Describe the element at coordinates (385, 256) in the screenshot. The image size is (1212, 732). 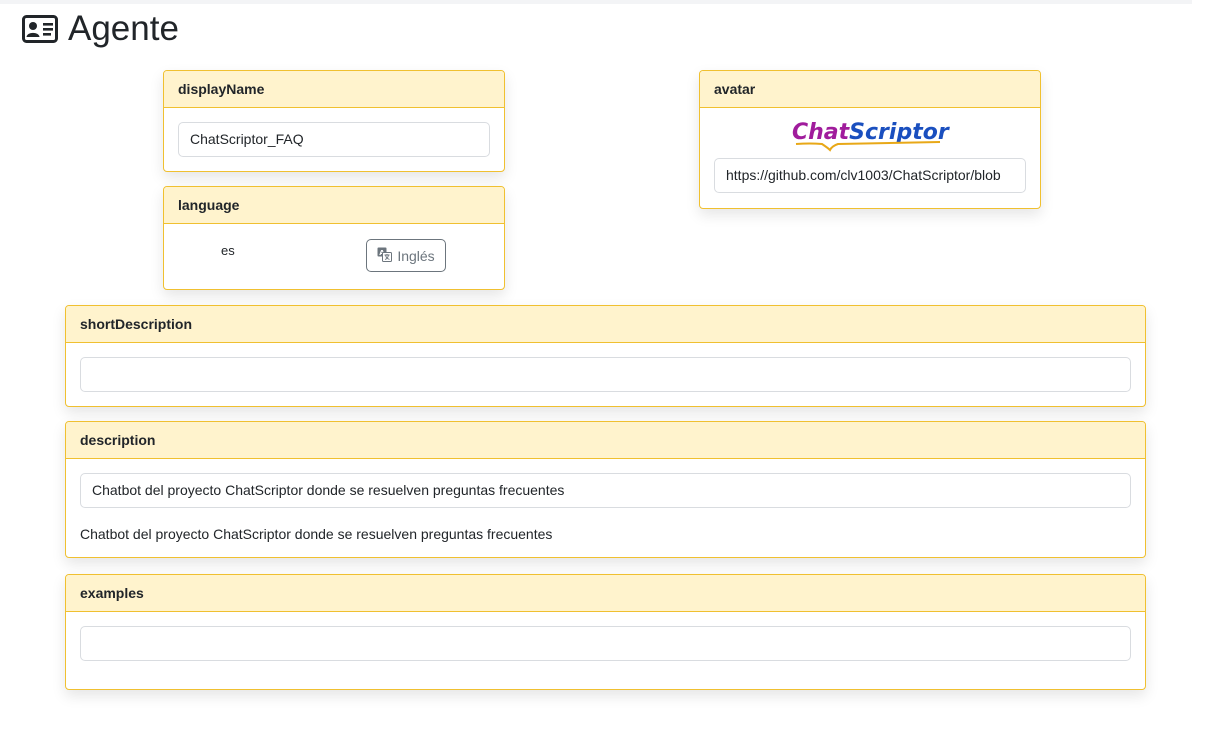
I see `translate-icon: A` at that location.